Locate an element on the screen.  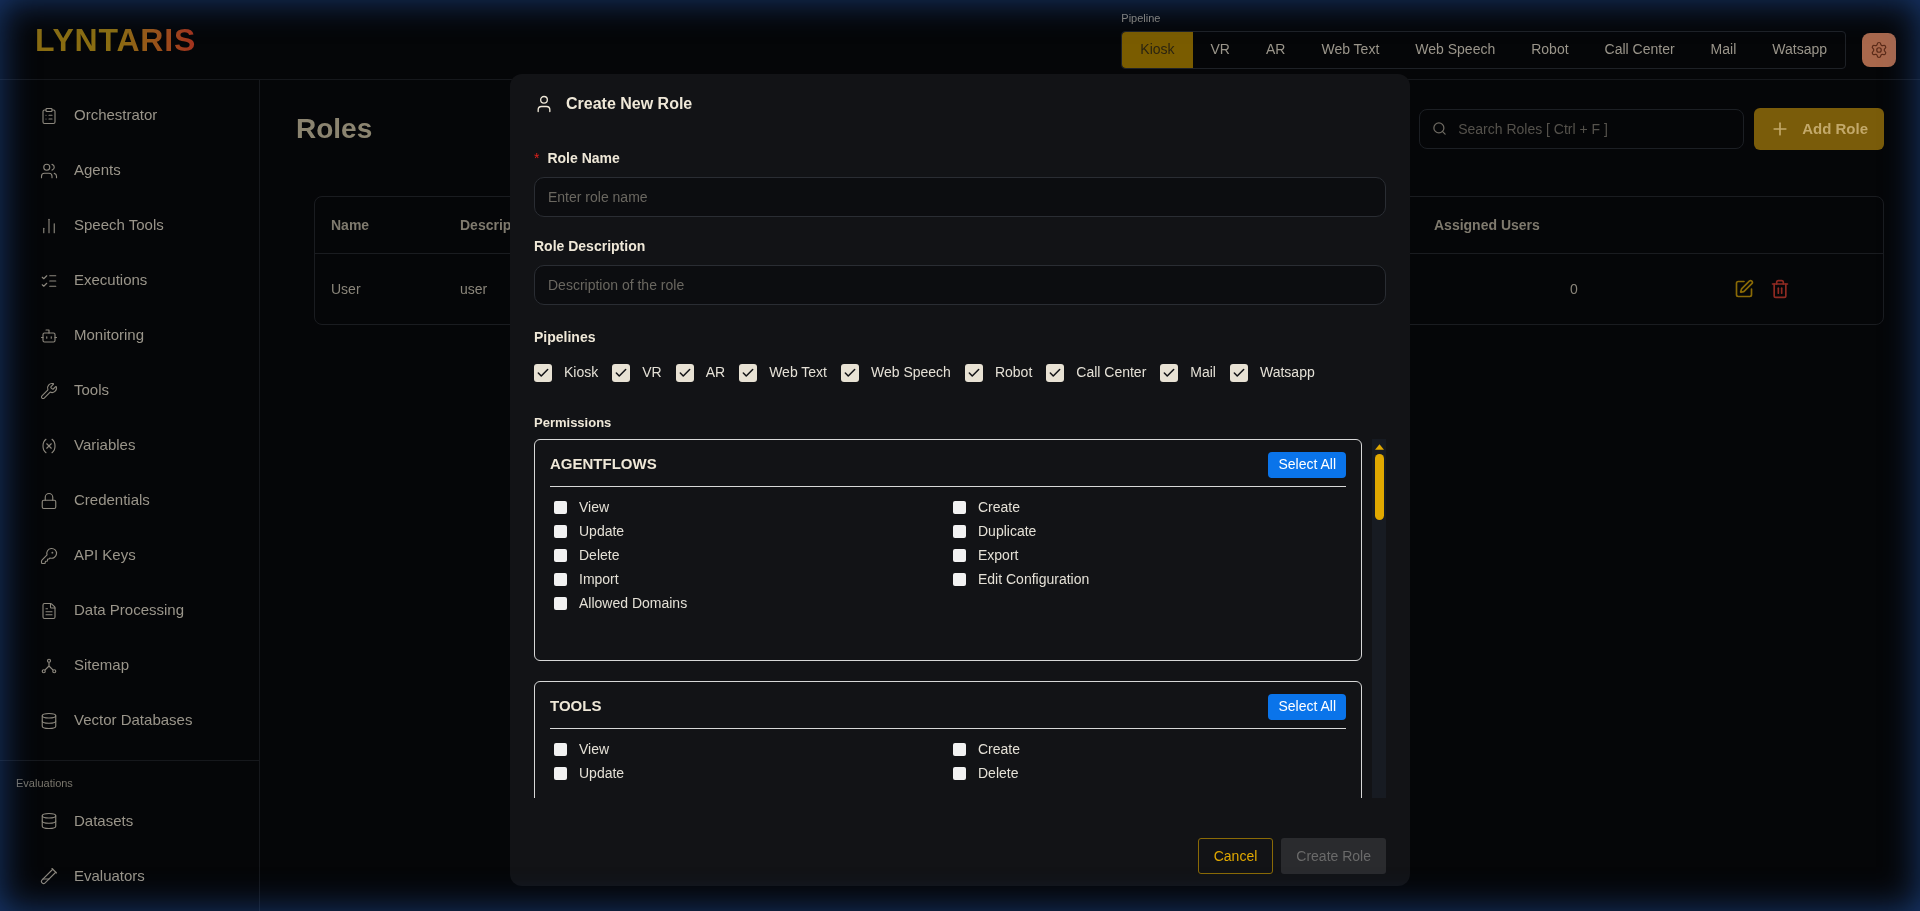
sidebar-item: Data Processing is located at coordinates (129, 610).